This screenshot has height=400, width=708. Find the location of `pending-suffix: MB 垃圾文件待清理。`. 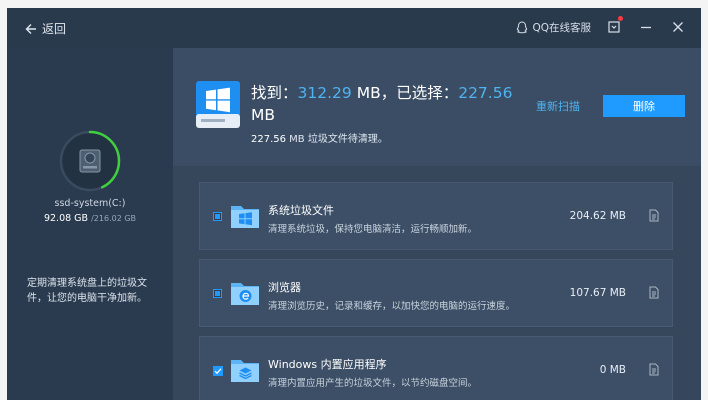

pending-suffix: MB 垃圾文件待清理。 is located at coordinates (337, 139).